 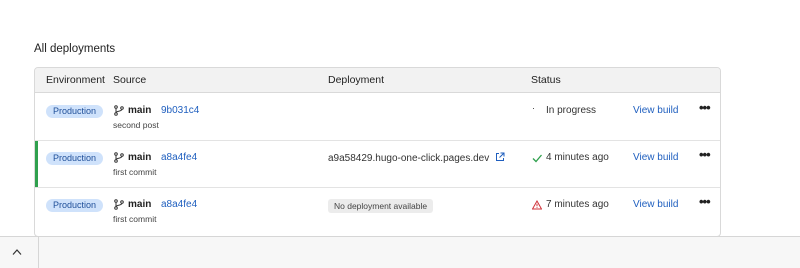 I want to click on column-deployment: Deployment, so click(x=356, y=80).